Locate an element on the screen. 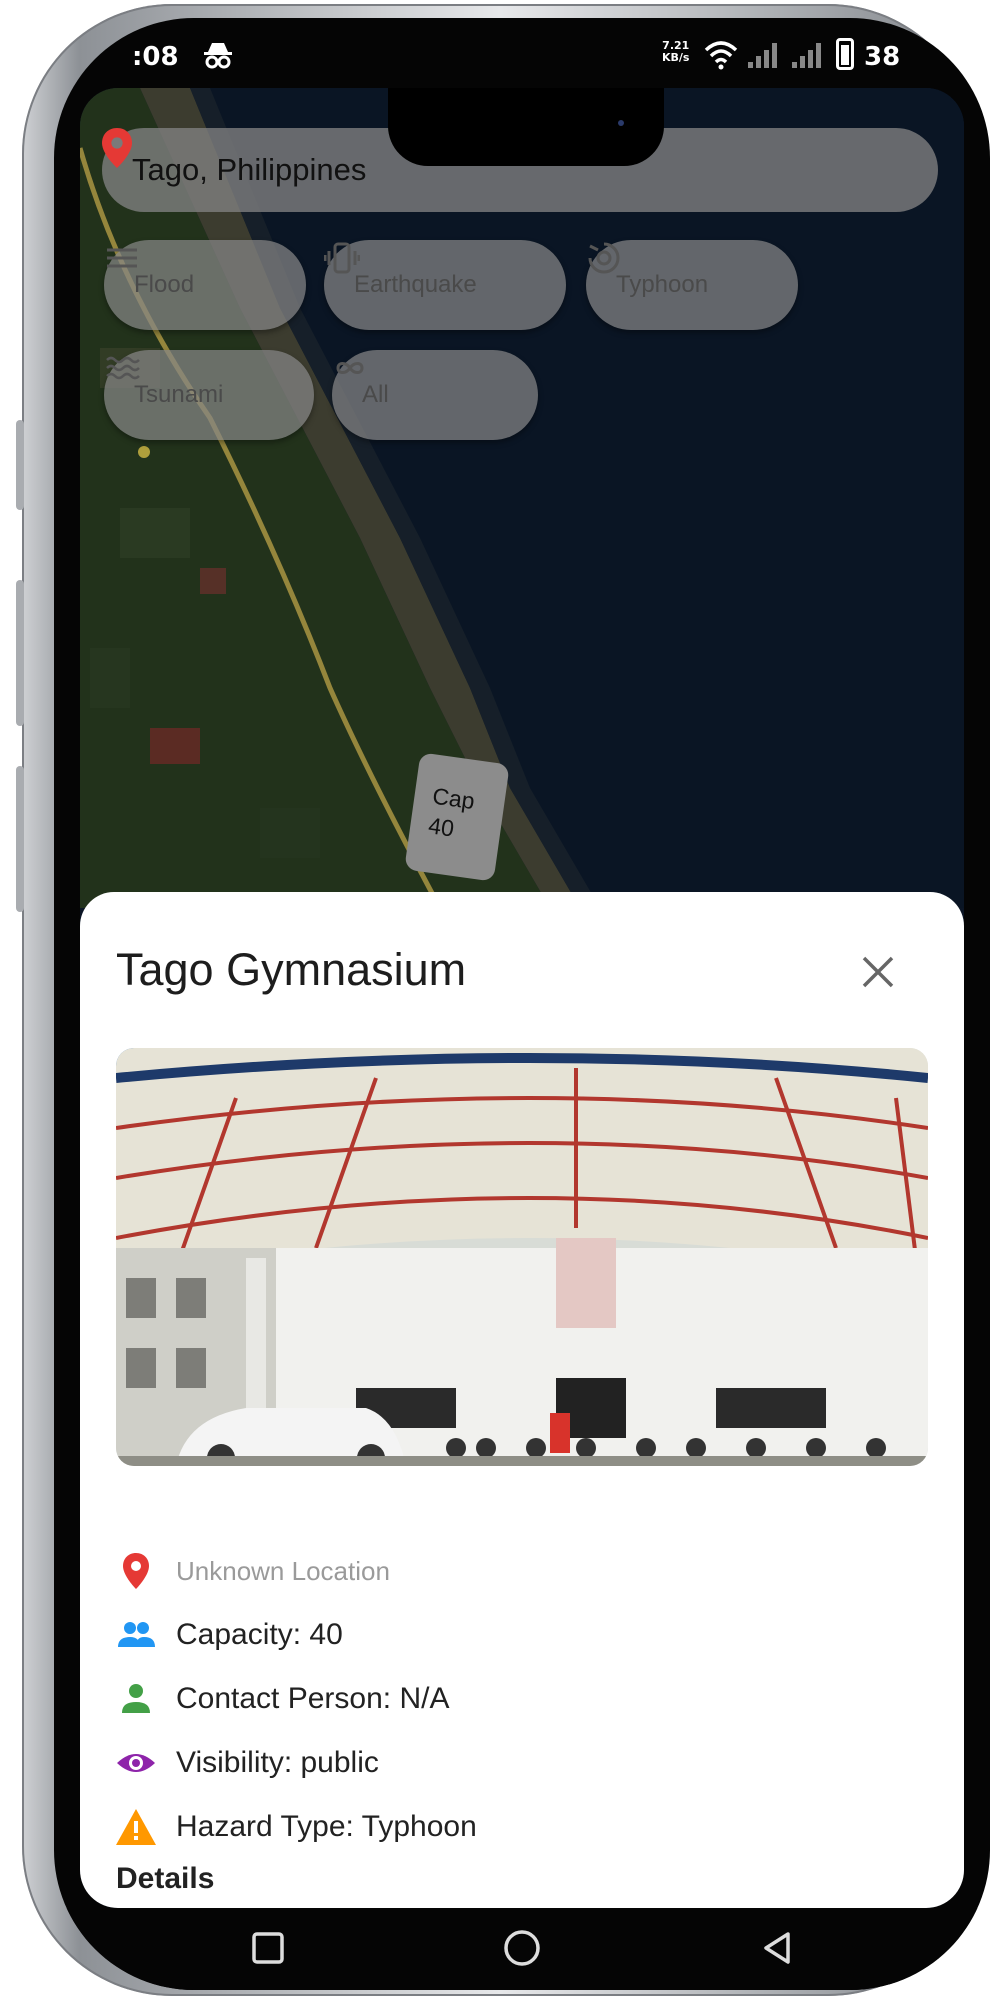 Image resolution: width=1000 pixels, height=2000 pixels. net-speed-unit: KB/s is located at coordinates (676, 57).